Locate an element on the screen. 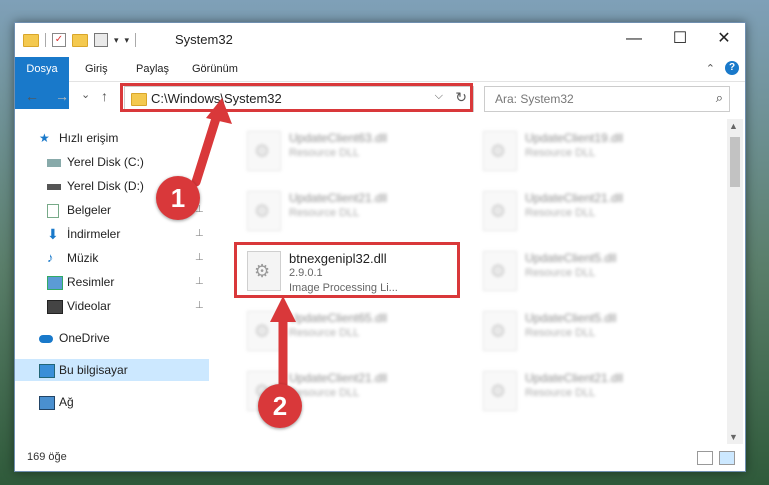 This screenshot has height=485, width=769. search-box: Ara: System32 ⌕ is located at coordinates (607, 99).